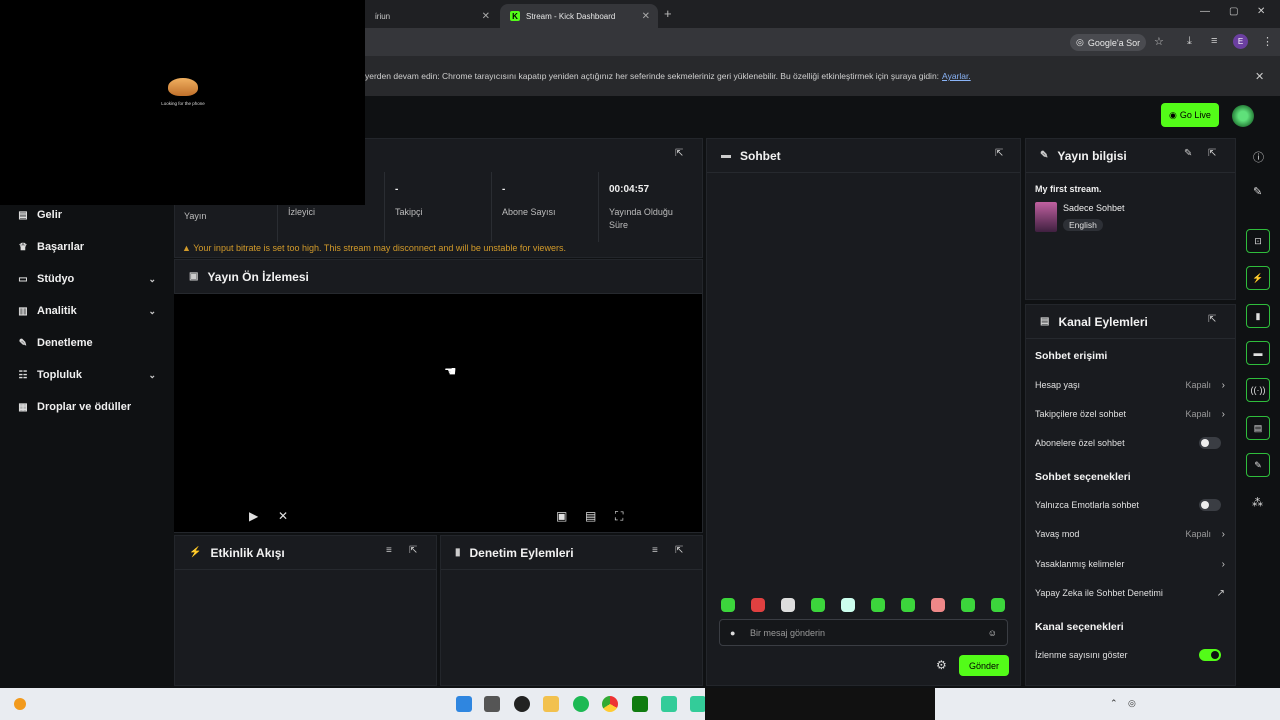 The height and width of the screenshot is (720, 1280). Describe the element at coordinates (1233, 11) in the screenshot. I see `maximize-icon: ▢` at that location.